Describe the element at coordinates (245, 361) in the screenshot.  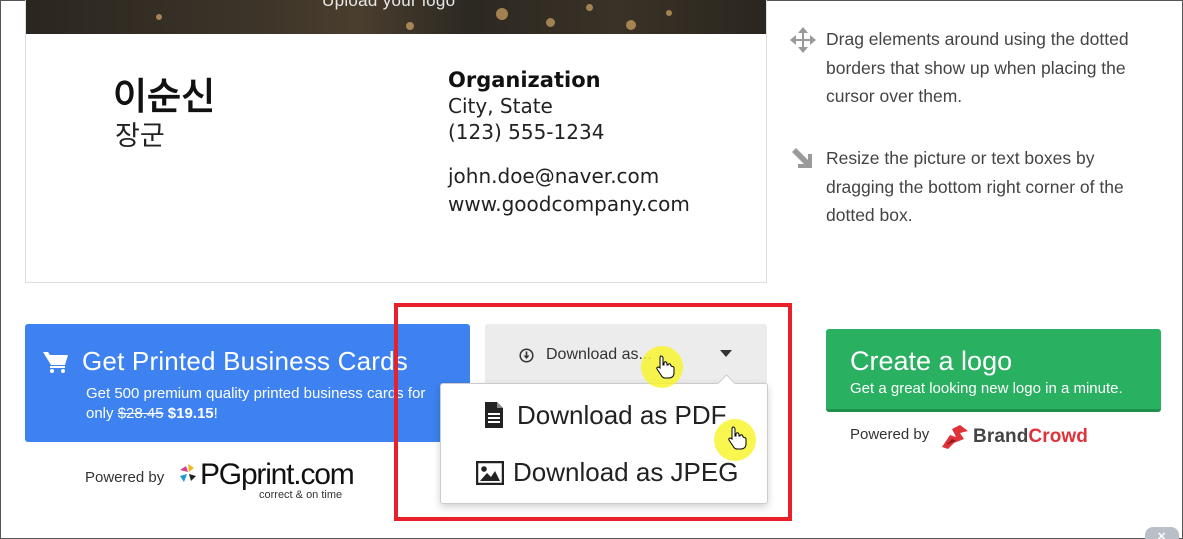
I see `print-button-title: Get Printed Business Cards` at that location.